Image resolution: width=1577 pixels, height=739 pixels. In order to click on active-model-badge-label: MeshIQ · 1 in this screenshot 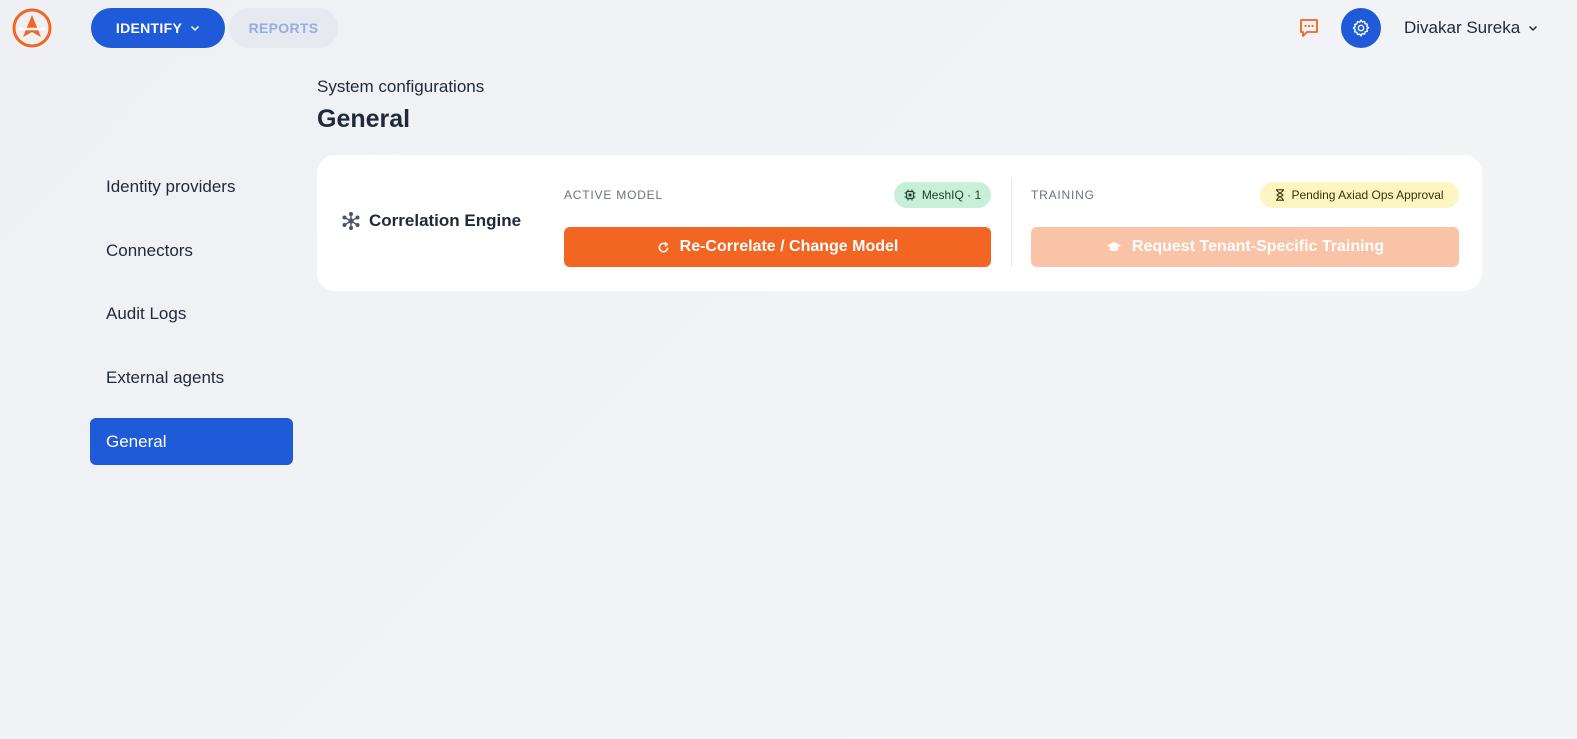, I will do `click(951, 195)`.